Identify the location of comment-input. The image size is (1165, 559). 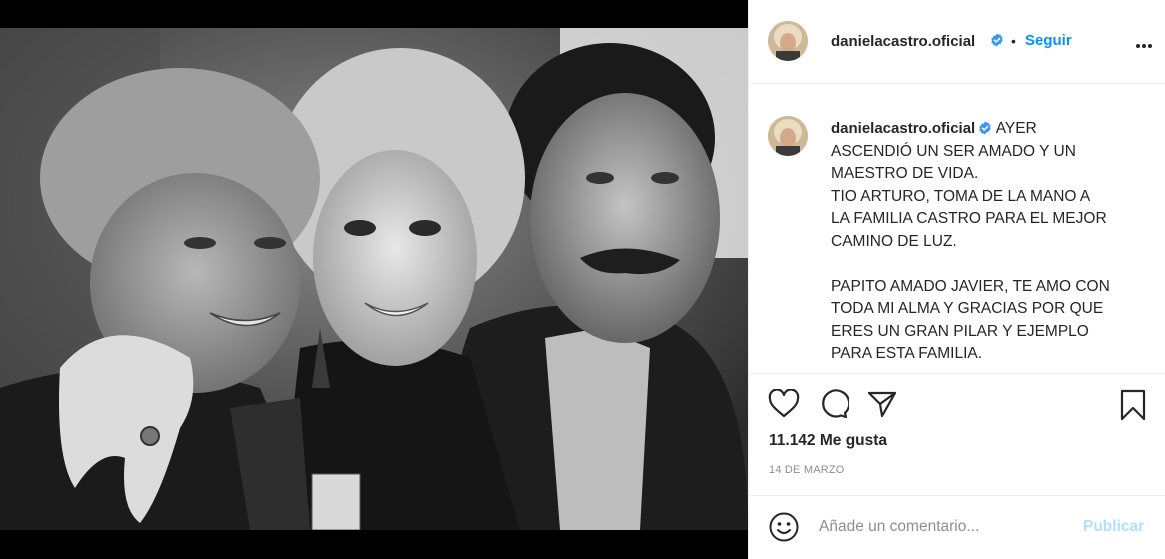
(944, 527).